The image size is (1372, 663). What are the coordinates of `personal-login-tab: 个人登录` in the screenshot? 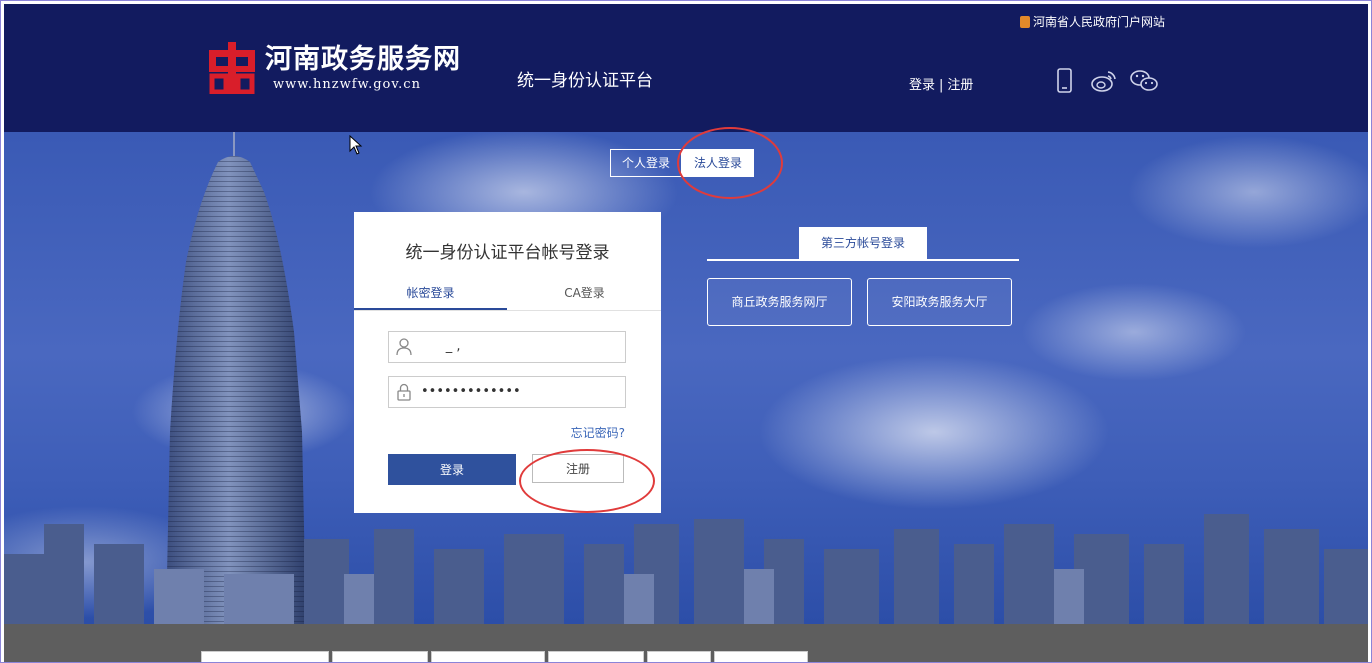 It's located at (646, 163).